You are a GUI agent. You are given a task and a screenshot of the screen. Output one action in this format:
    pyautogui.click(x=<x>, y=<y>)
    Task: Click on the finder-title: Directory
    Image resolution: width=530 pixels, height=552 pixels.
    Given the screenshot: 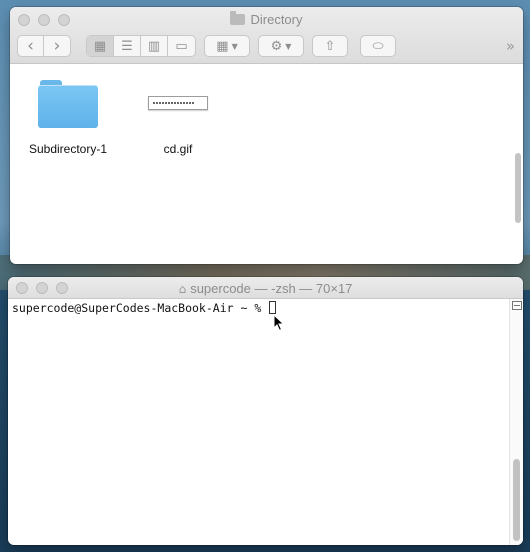 What is the action you would take?
    pyautogui.click(x=266, y=19)
    